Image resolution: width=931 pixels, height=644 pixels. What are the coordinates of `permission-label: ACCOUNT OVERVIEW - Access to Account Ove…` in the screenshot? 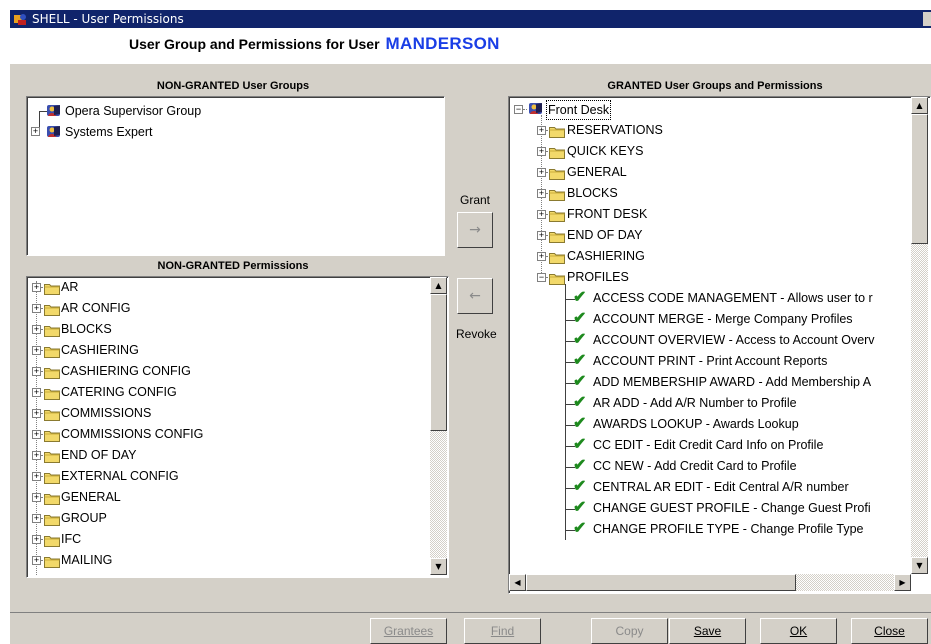 It's located at (734, 340).